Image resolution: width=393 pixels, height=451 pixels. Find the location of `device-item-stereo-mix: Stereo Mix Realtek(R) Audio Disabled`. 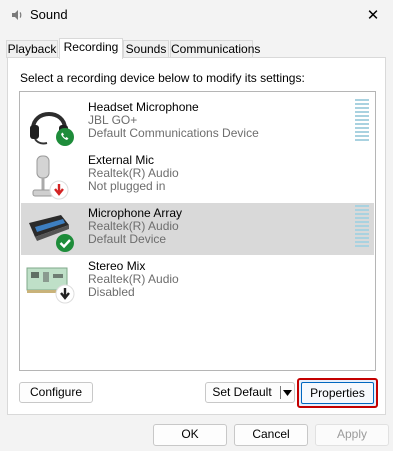

device-item-stereo-mix: Stereo Mix Realtek(R) Audio Disabled is located at coordinates (197, 282).